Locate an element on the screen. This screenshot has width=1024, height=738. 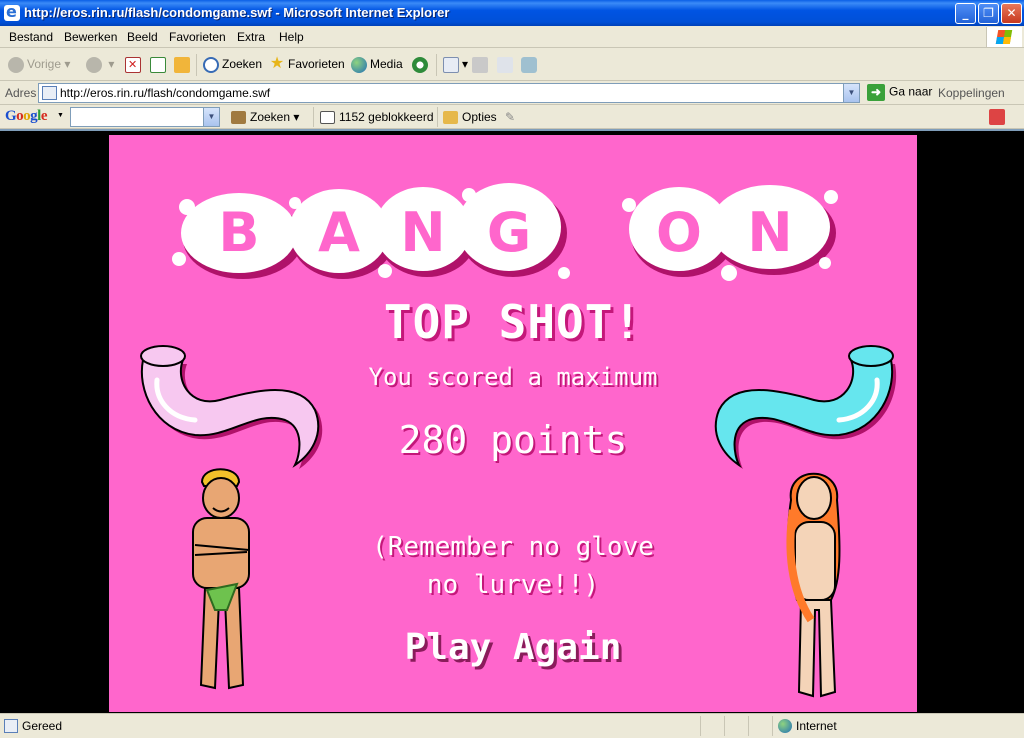
stop-icon is located at coordinates (133, 65).